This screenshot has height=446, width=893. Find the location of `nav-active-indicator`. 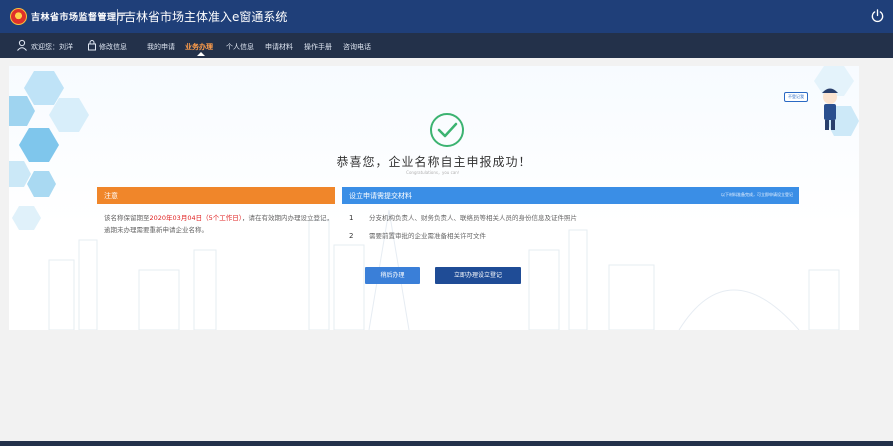

nav-active-indicator is located at coordinates (201, 54).